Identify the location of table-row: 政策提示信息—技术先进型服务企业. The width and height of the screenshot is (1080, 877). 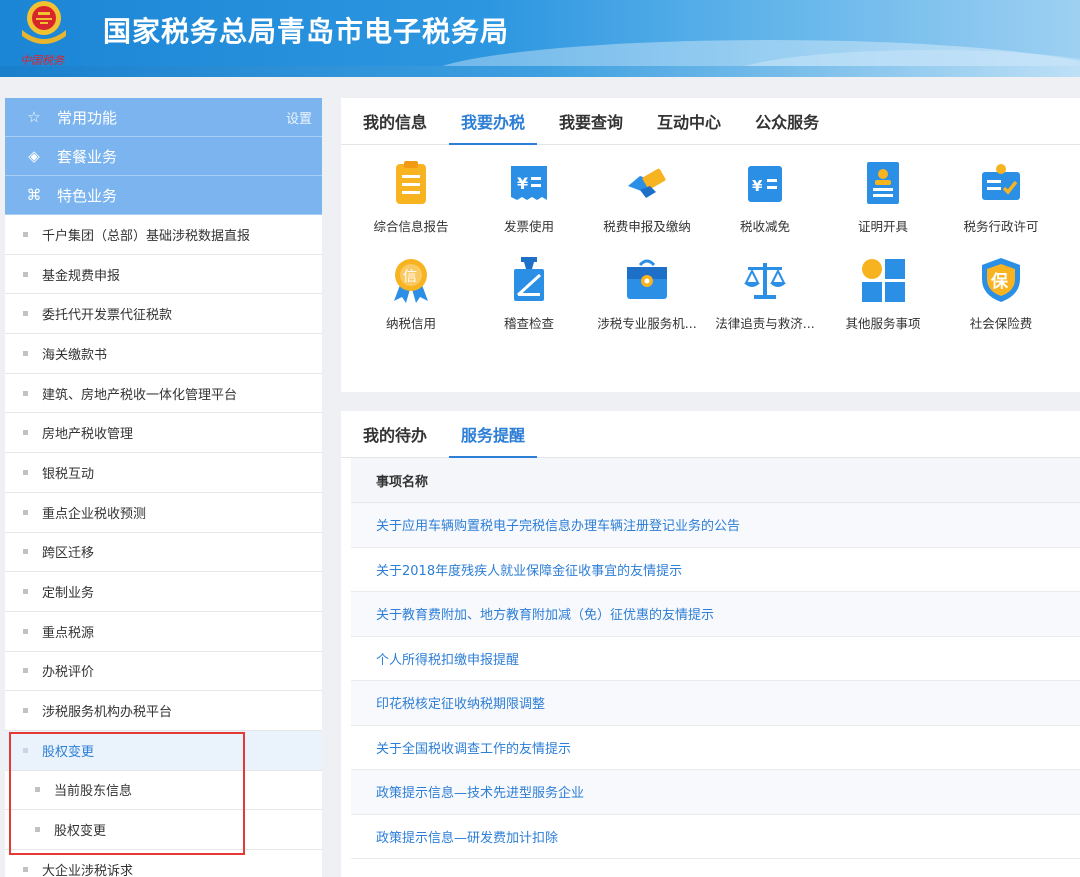
(715, 792).